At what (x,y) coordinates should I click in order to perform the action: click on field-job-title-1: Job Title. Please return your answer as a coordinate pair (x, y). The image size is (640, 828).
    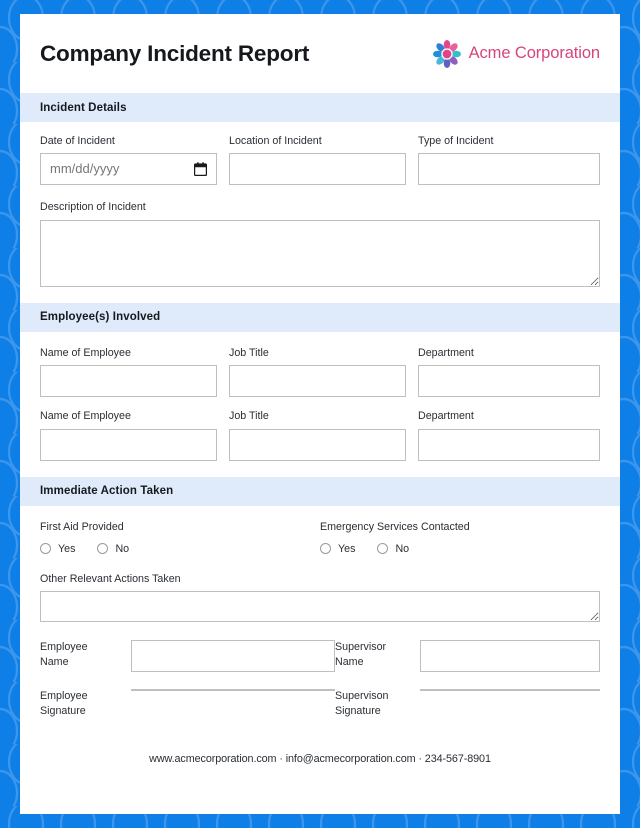
    Looking at the image, I should click on (317, 372).